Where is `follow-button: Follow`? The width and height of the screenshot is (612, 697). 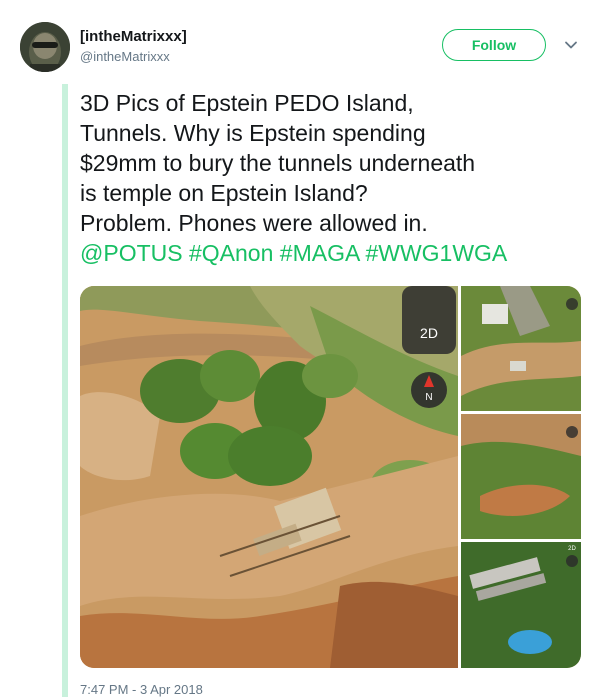 follow-button: Follow is located at coordinates (494, 45).